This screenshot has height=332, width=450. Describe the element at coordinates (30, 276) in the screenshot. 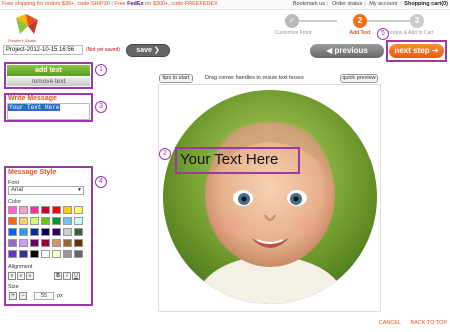

I see `align-right-icon: ≡` at that location.